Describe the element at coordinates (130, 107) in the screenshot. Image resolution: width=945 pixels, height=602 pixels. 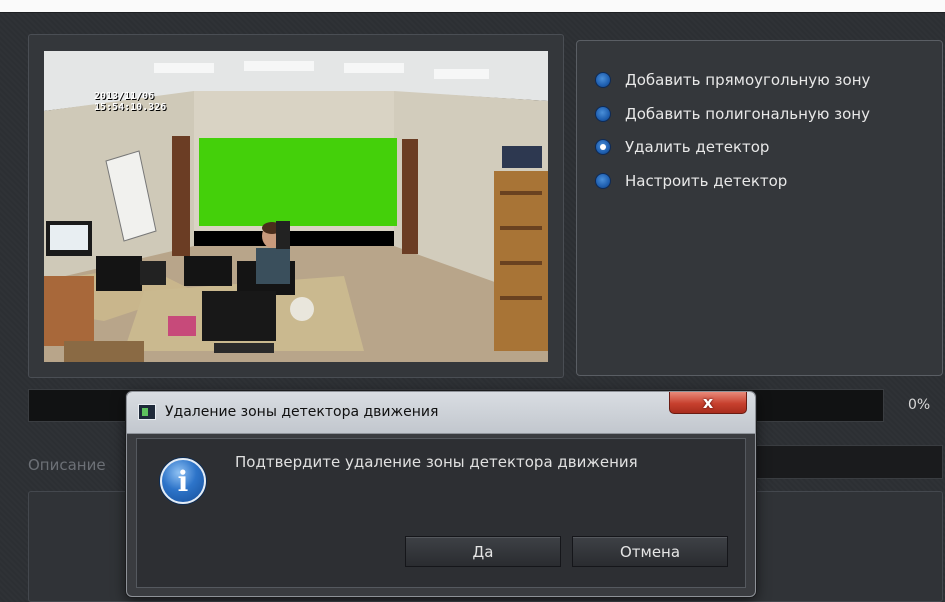
I see `video-timestamp-time: 15:54:10.326` at that location.